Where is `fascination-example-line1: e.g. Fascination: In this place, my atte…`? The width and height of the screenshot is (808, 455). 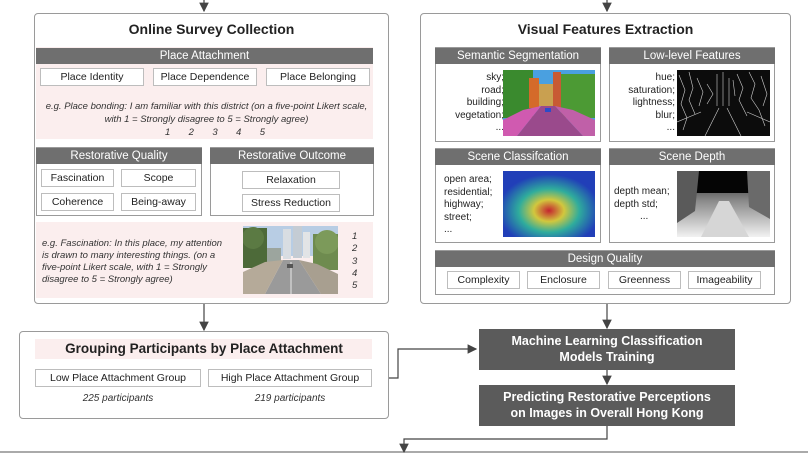
fascination-example-line1: e.g. Fascination: In this place, my atte… is located at coordinates (132, 243).